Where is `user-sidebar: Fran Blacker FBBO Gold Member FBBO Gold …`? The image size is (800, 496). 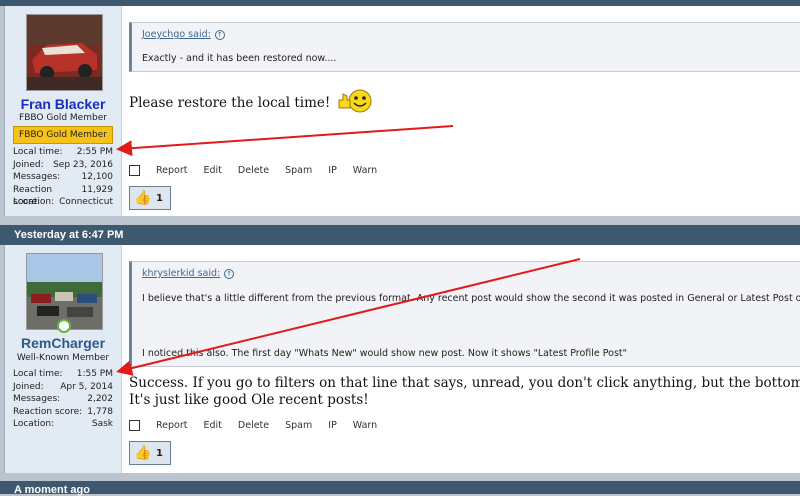
user-sidebar: Fran Blacker FBBO Gold Member FBBO Gold … is located at coordinates (63, 111).